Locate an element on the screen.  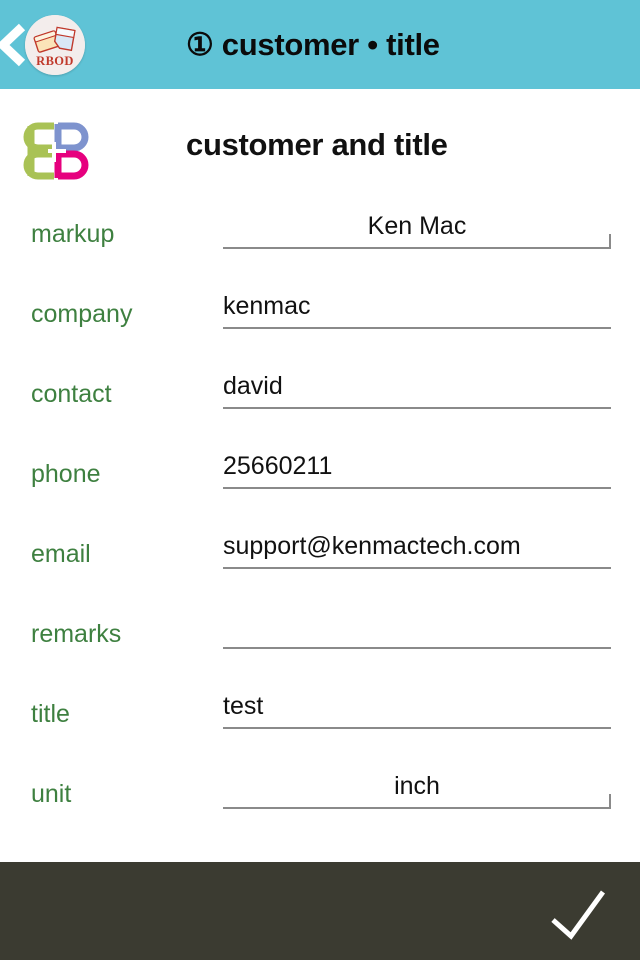
checkmark-icon is located at coordinates (578, 913).